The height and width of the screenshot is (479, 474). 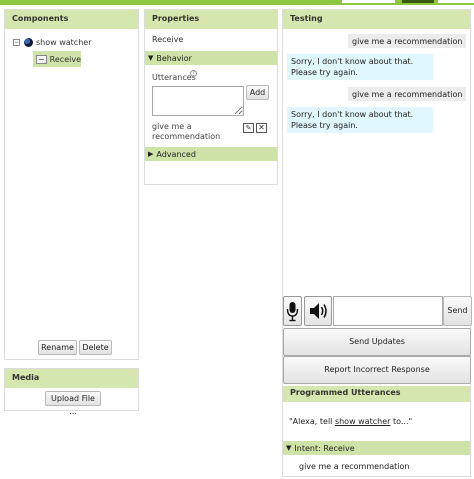 What do you see at coordinates (211, 154) in the screenshot?
I see `advanced-section-toggle: ▶ Advanced` at bounding box center [211, 154].